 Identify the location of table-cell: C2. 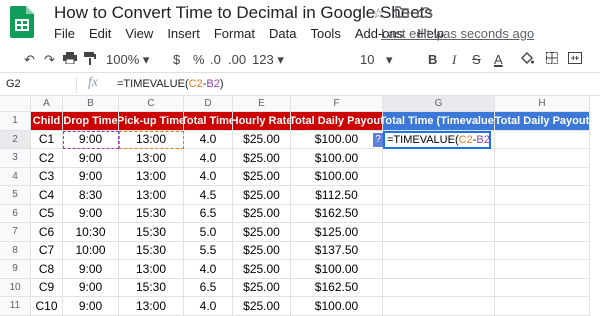
(47, 158).